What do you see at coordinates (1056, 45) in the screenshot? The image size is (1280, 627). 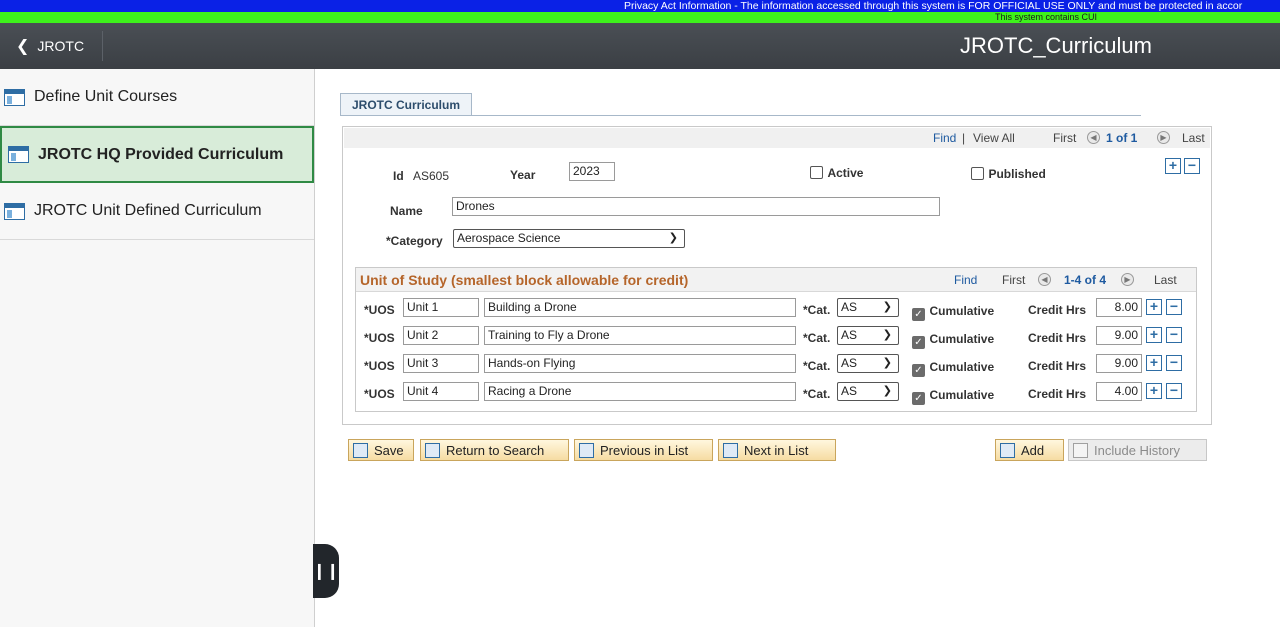 I see `page-title: JROTC_Curriculum` at bounding box center [1056, 45].